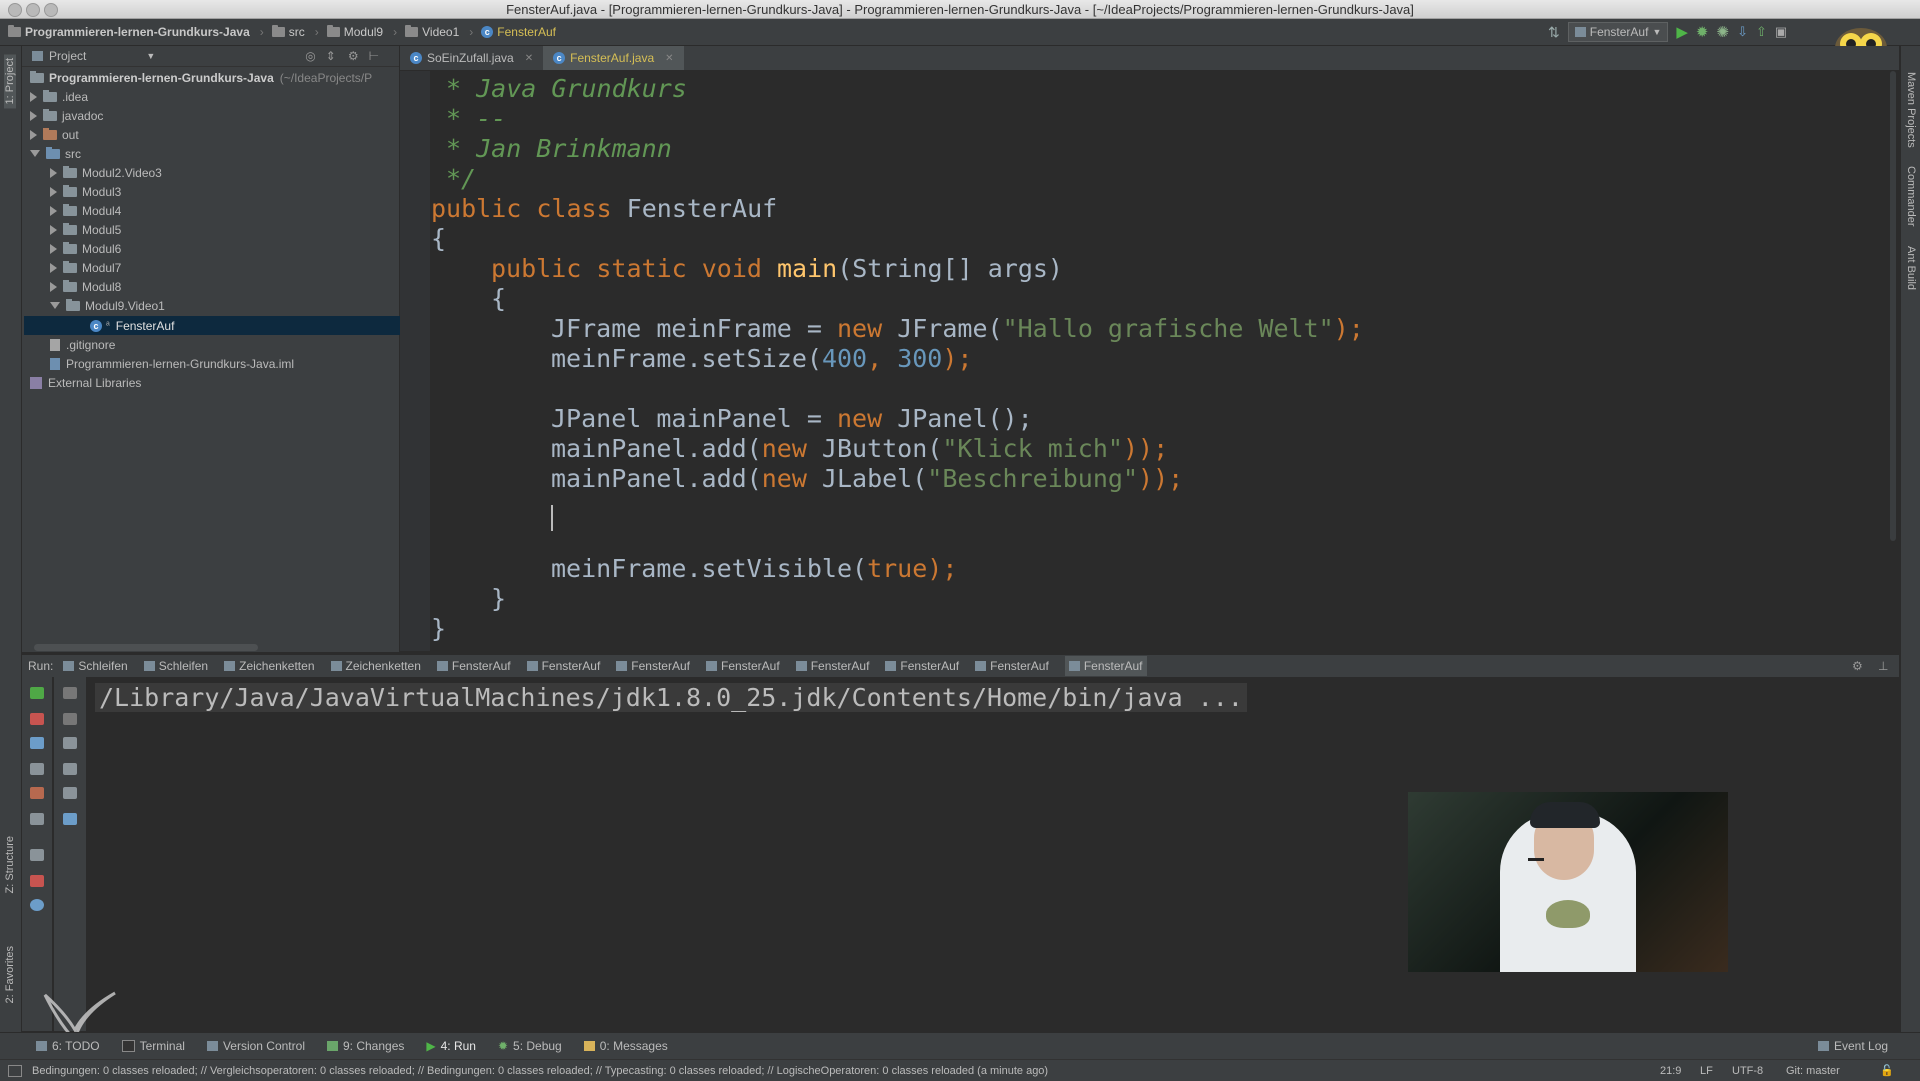 This screenshot has width=1920, height=1081. What do you see at coordinates (365, 1046) in the screenshot?
I see `tool-window-changes: 9: Changes` at bounding box center [365, 1046].